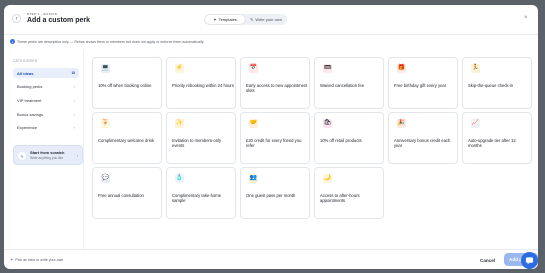 This screenshot has width=545, height=273. What do you see at coordinates (327, 123) in the screenshot?
I see `shopping-bag-icon: 🛍` at bounding box center [327, 123].